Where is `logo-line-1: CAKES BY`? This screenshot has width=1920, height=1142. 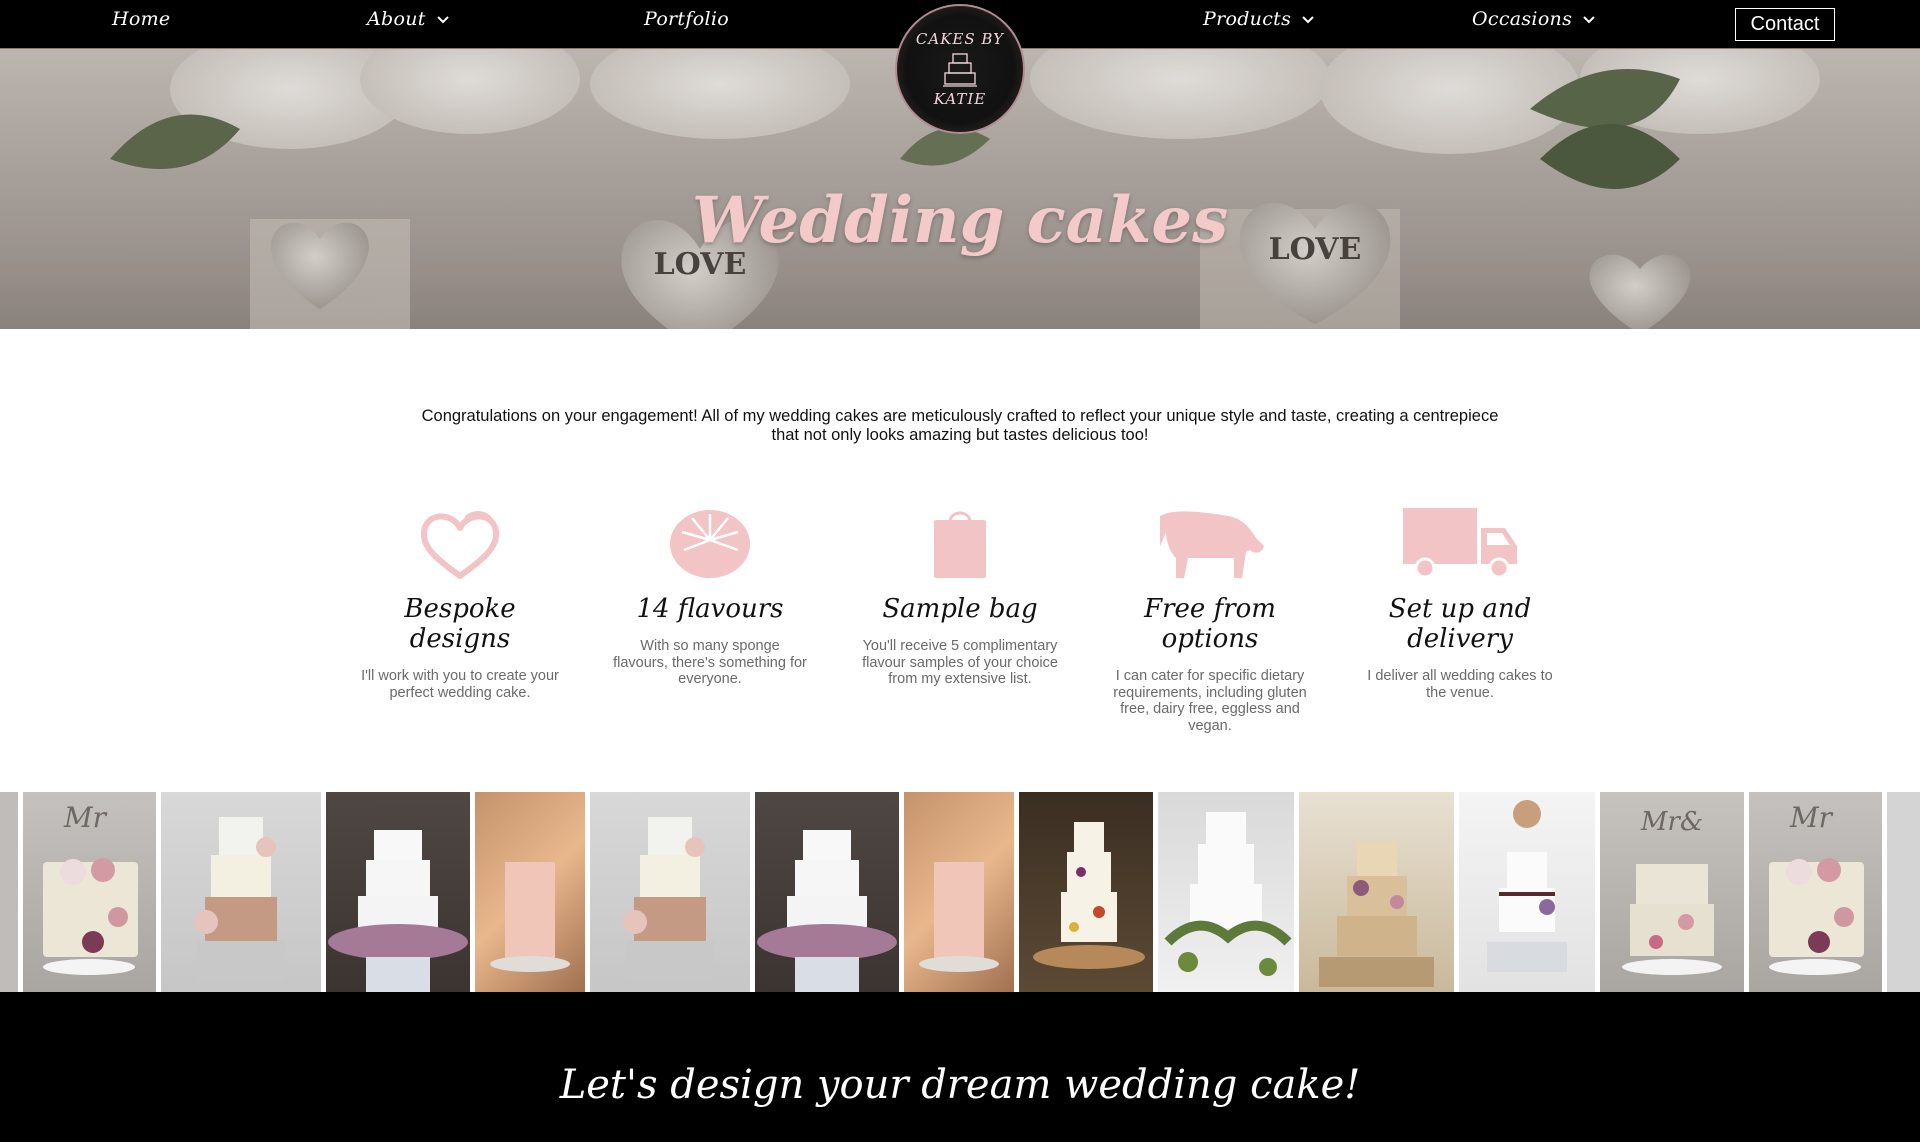
logo-line-1: CAKES BY is located at coordinates (960, 38).